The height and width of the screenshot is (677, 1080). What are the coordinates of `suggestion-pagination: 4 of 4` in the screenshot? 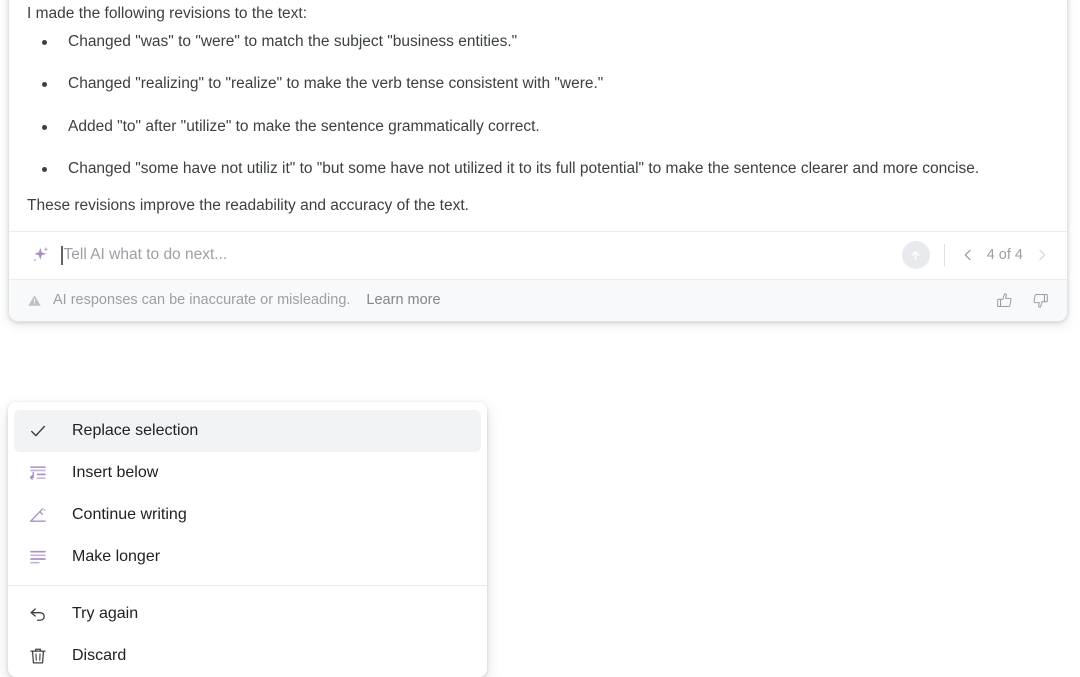 It's located at (1005, 255).